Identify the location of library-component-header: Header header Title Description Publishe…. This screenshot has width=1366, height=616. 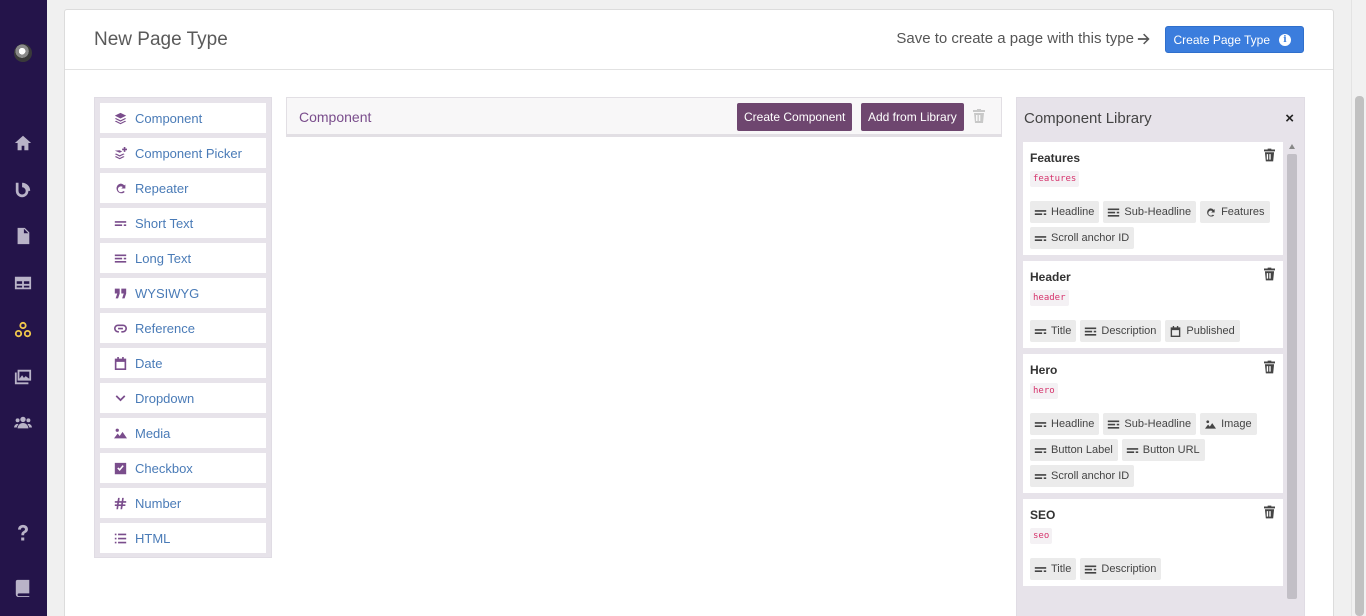
(1153, 304).